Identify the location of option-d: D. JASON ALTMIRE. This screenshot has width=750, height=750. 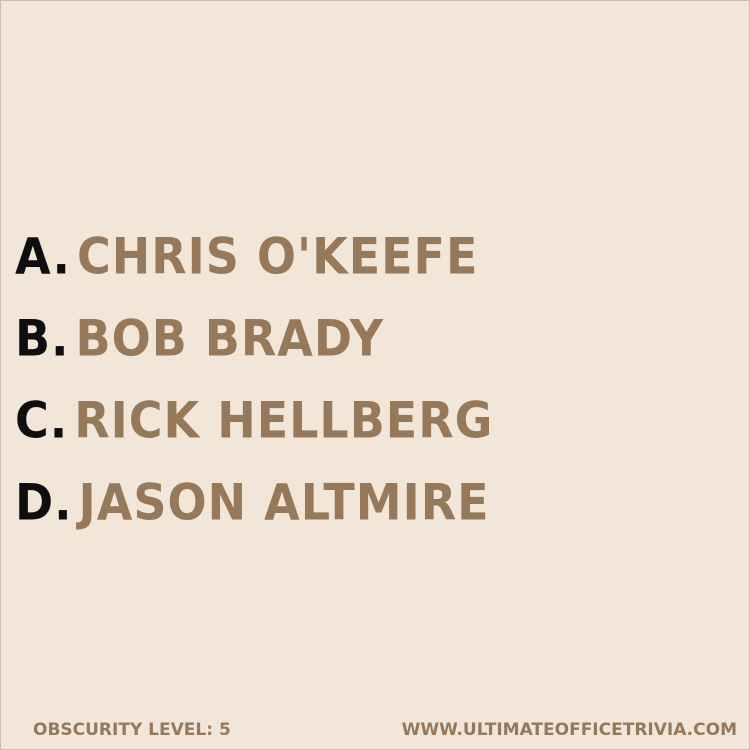
(254, 502).